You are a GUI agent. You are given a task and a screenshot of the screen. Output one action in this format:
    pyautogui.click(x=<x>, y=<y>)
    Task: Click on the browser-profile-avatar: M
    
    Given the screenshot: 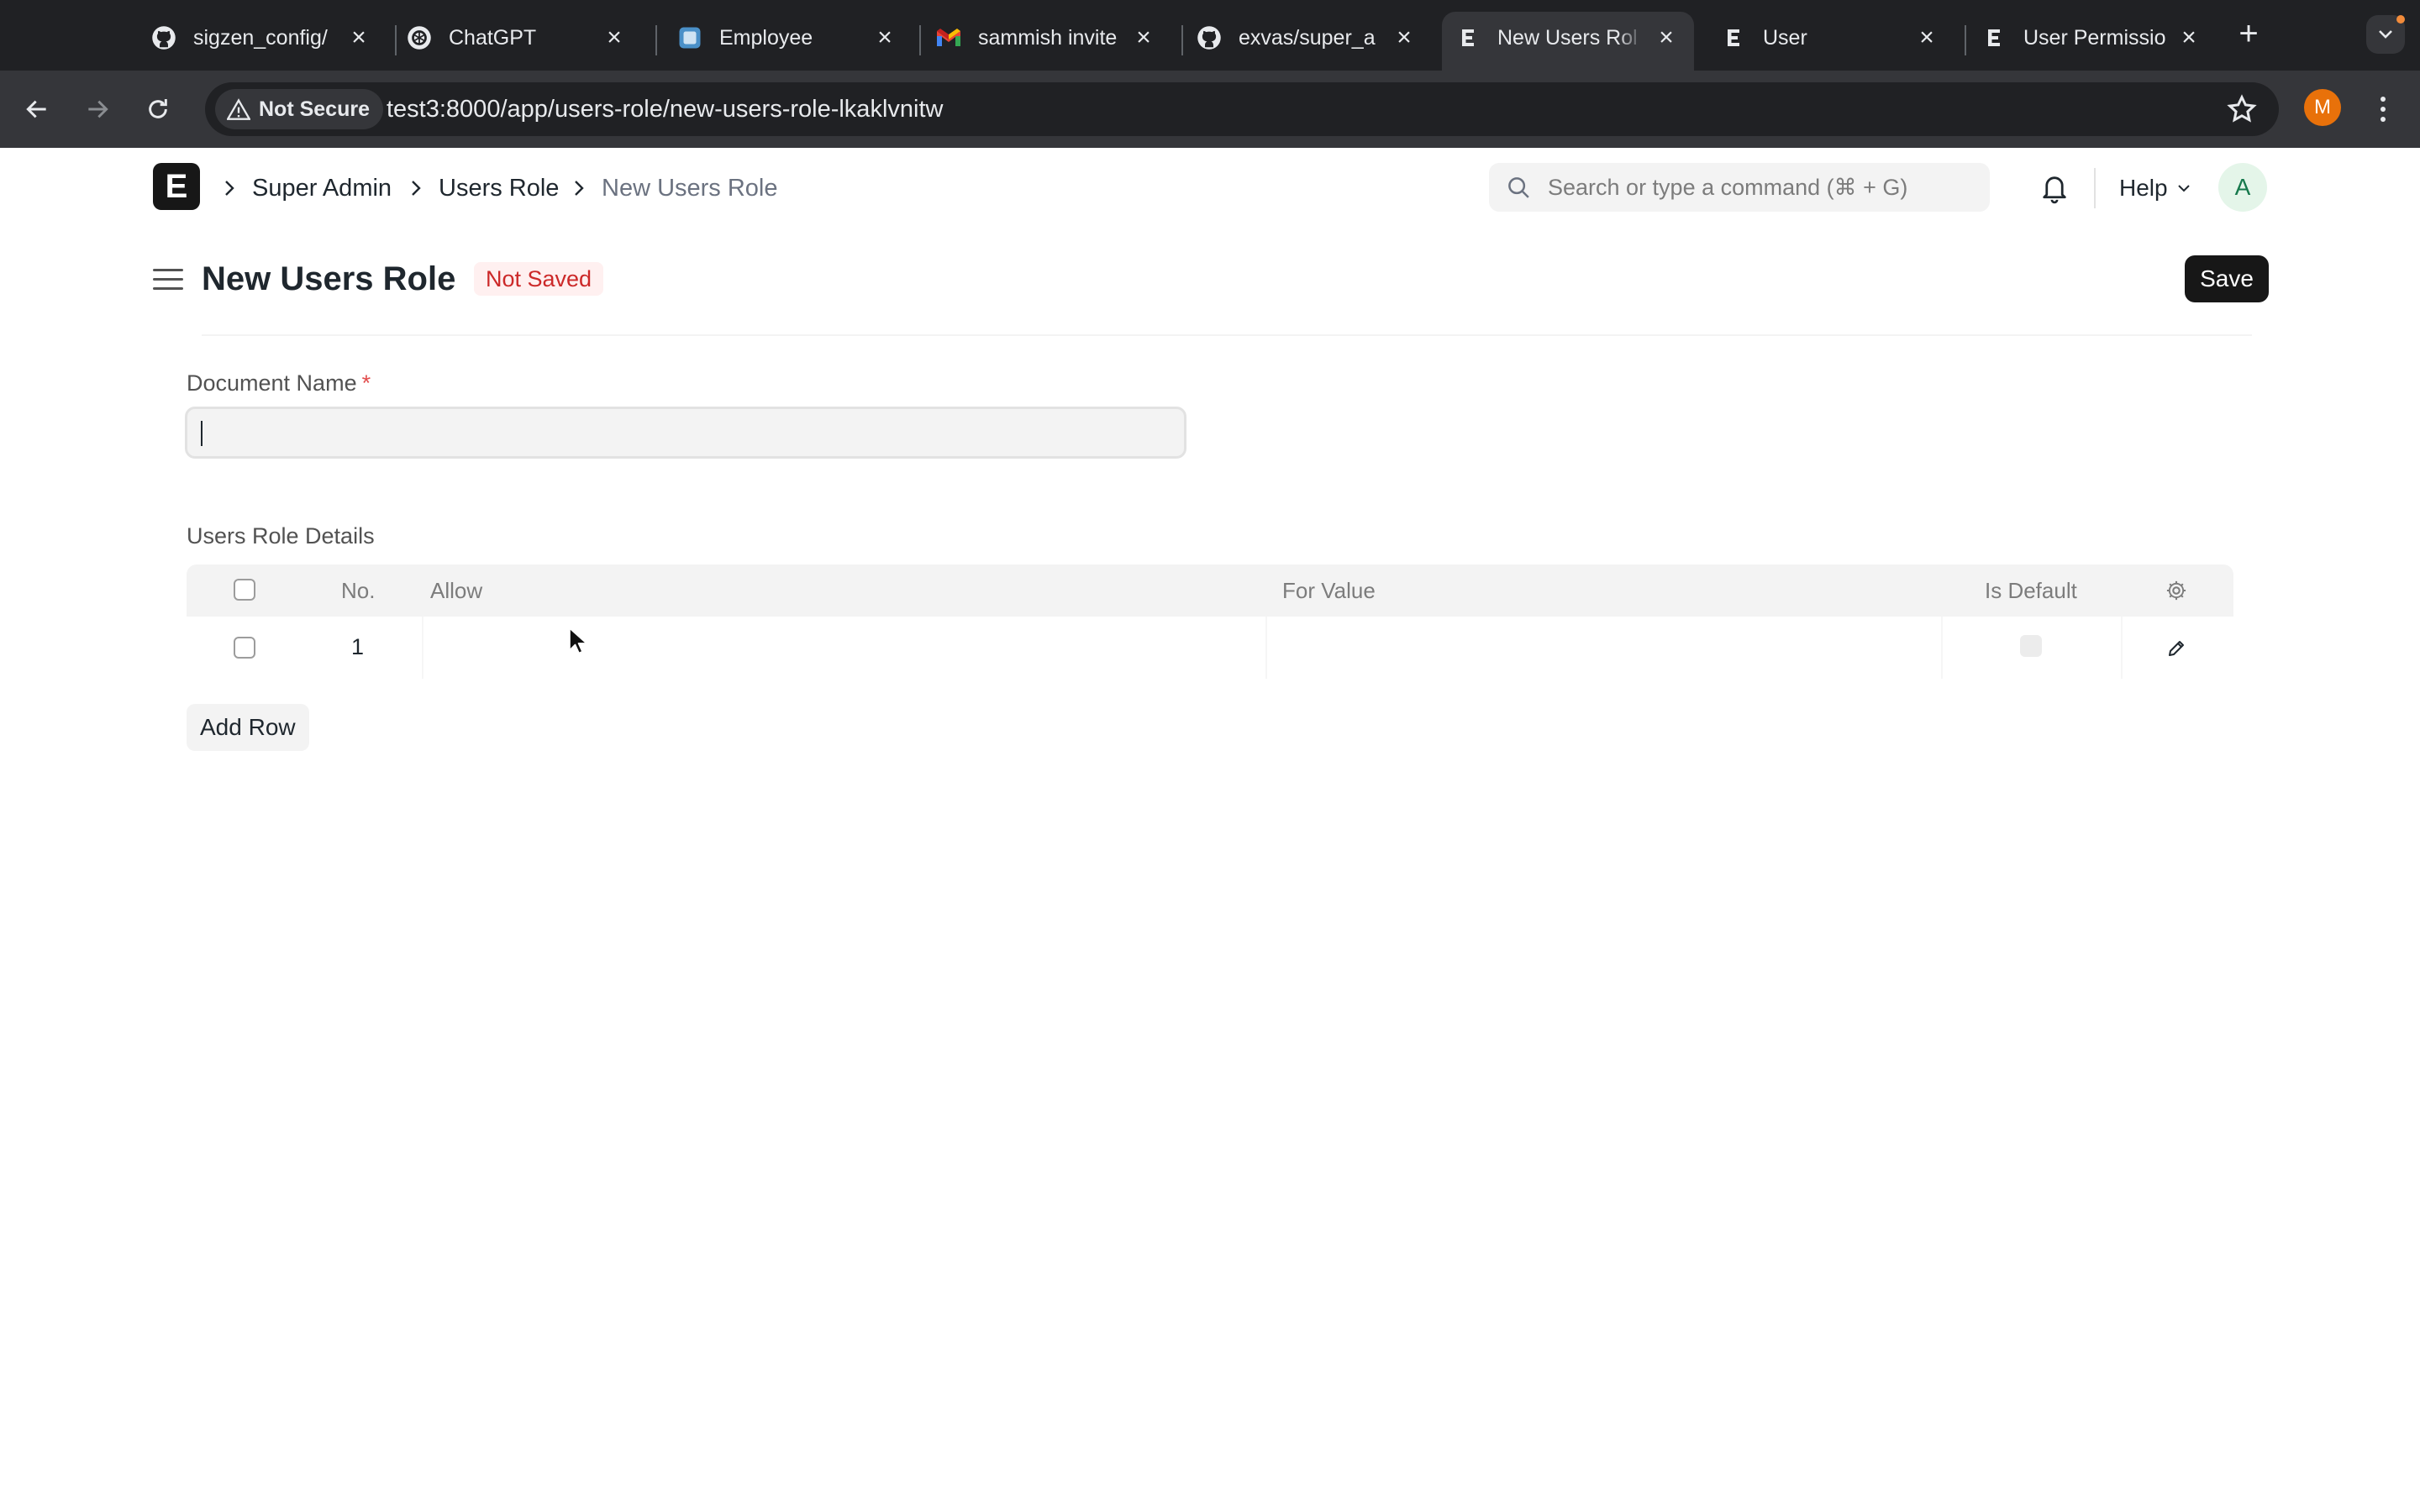 What is the action you would take?
    pyautogui.click(x=2323, y=107)
    